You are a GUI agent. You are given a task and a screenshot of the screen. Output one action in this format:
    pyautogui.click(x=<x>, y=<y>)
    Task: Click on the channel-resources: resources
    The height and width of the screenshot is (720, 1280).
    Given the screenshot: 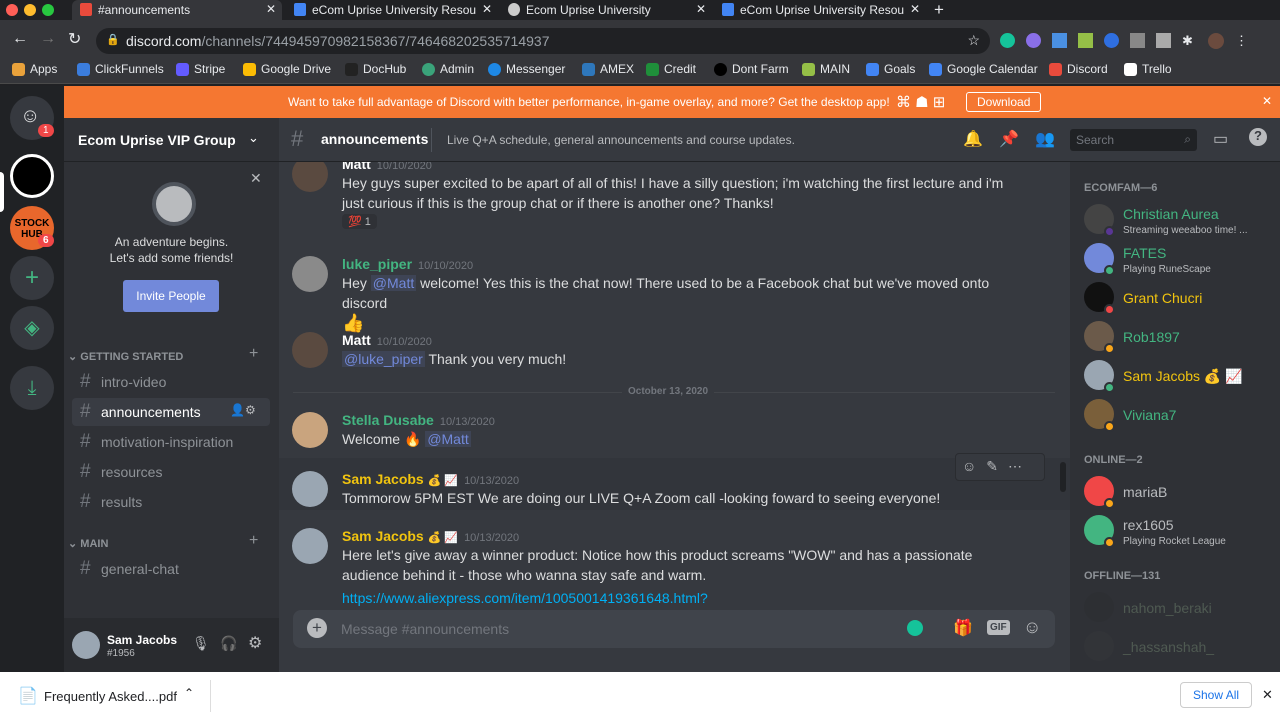 What is the action you would take?
    pyautogui.click(x=171, y=472)
    